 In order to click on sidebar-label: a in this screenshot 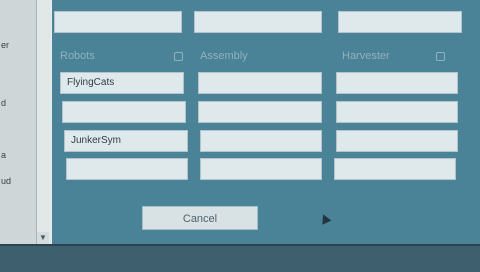, I will do `click(4, 155)`.